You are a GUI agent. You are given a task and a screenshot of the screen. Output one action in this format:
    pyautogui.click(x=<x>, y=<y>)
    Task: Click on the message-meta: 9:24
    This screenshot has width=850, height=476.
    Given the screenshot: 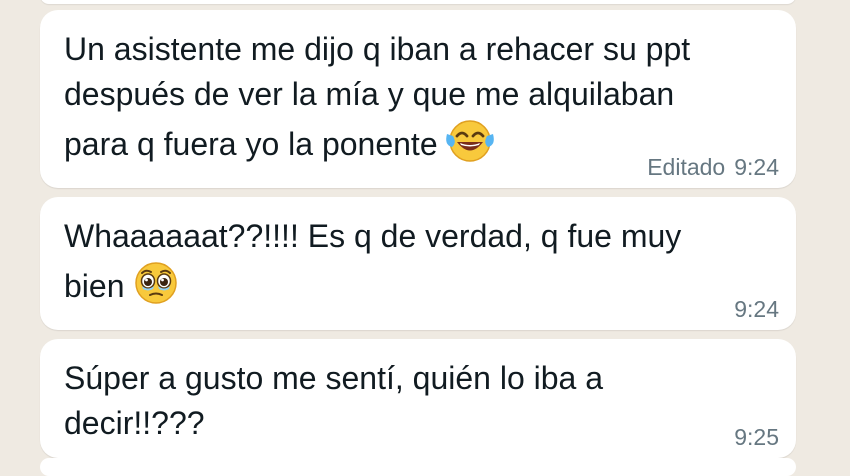 What is the action you would take?
    pyautogui.click(x=756, y=309)
    